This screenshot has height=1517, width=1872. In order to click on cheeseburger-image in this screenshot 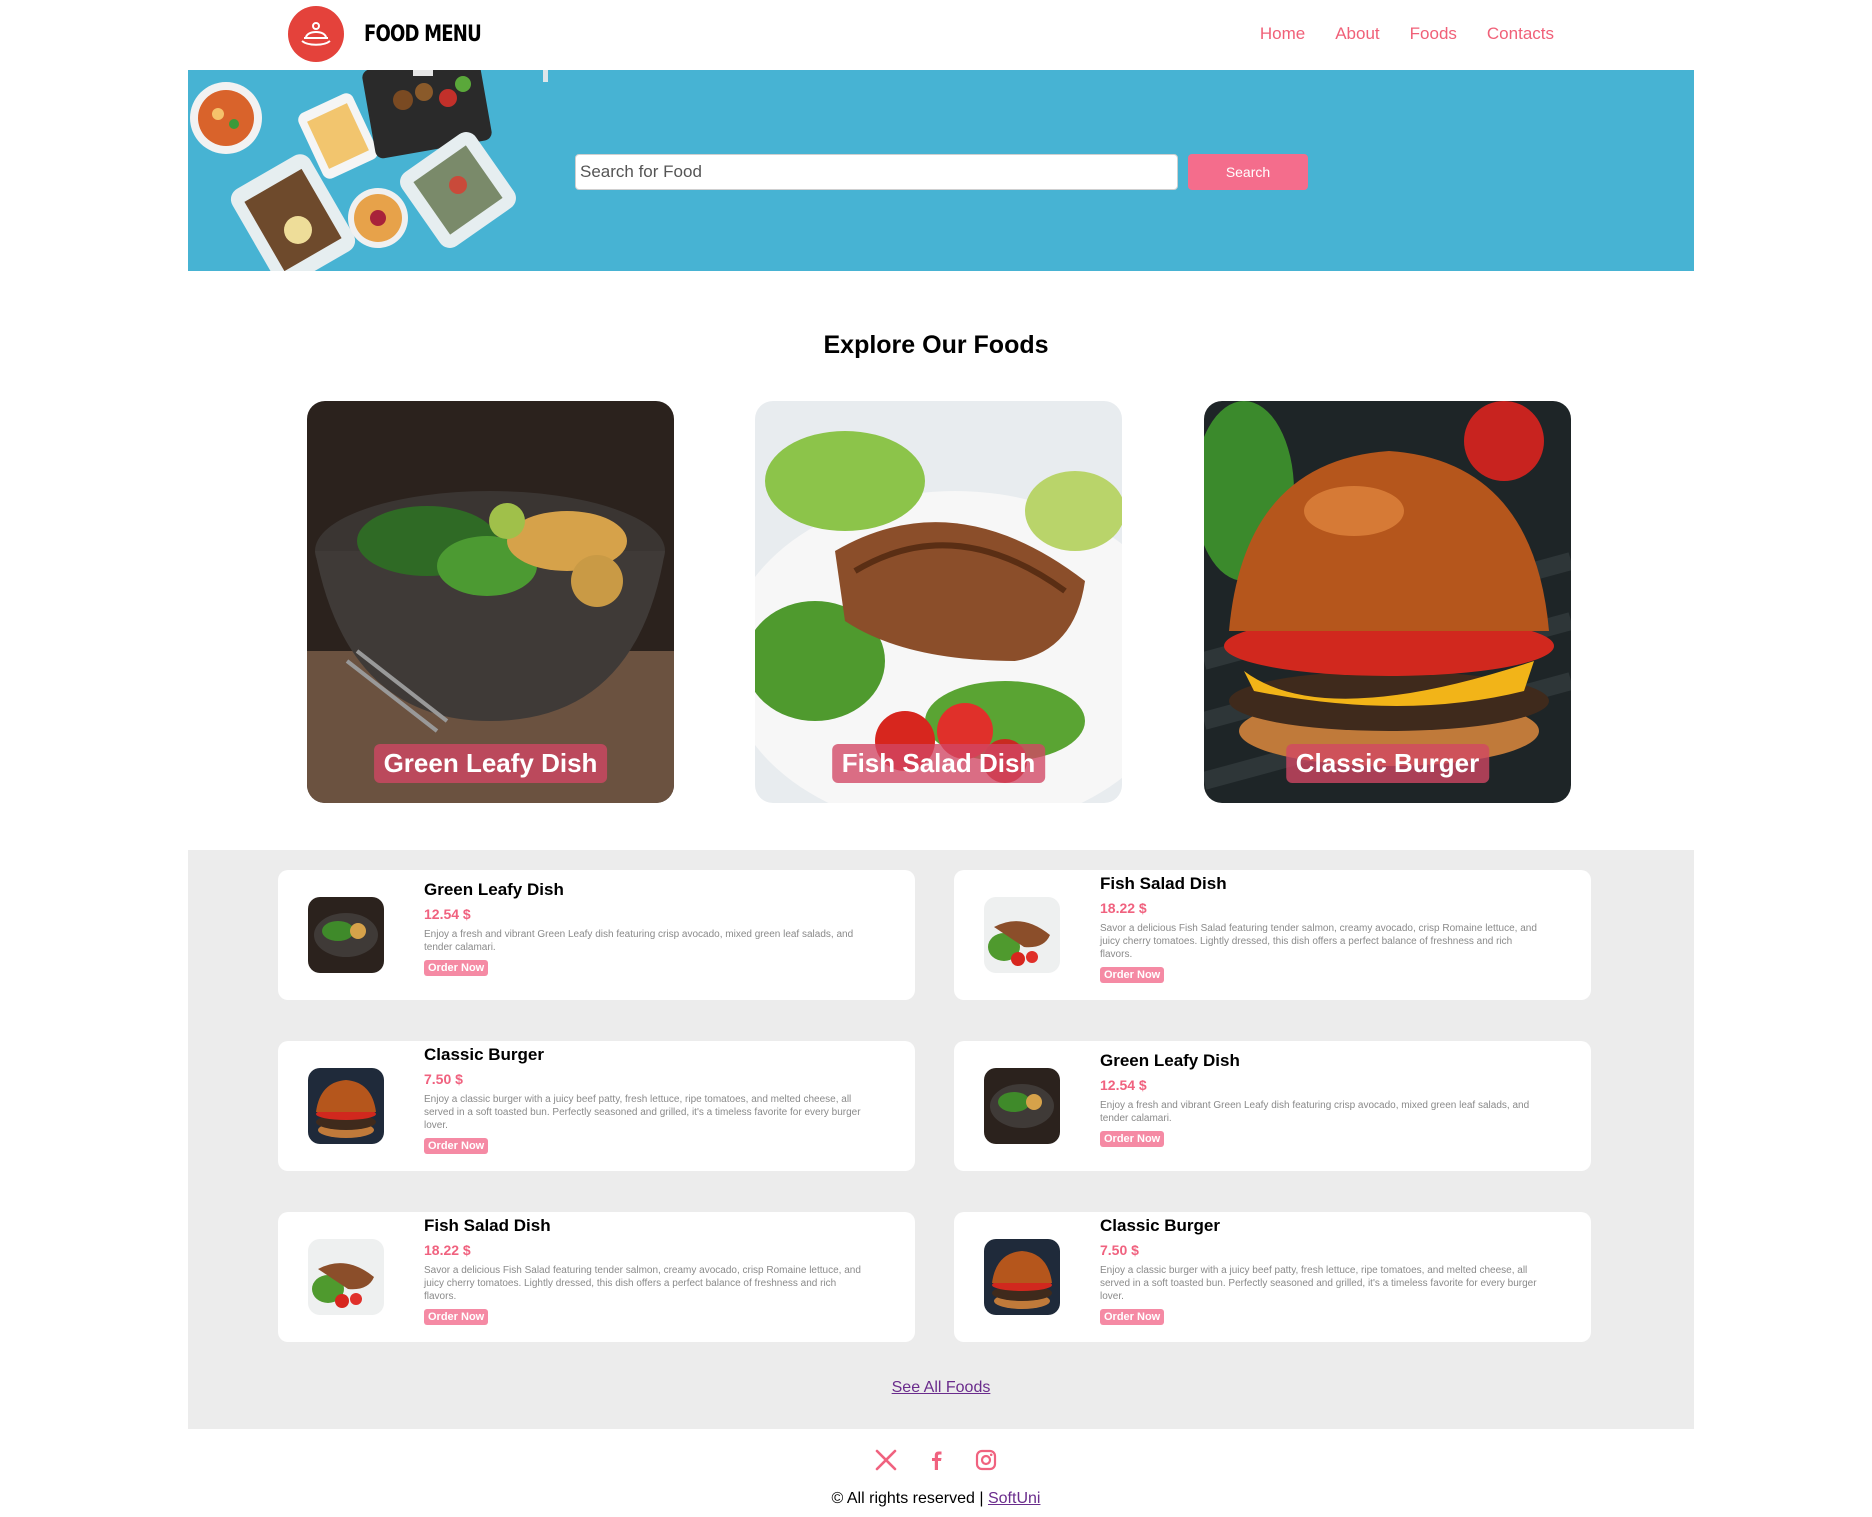, I will do `click(1387, 602)`.